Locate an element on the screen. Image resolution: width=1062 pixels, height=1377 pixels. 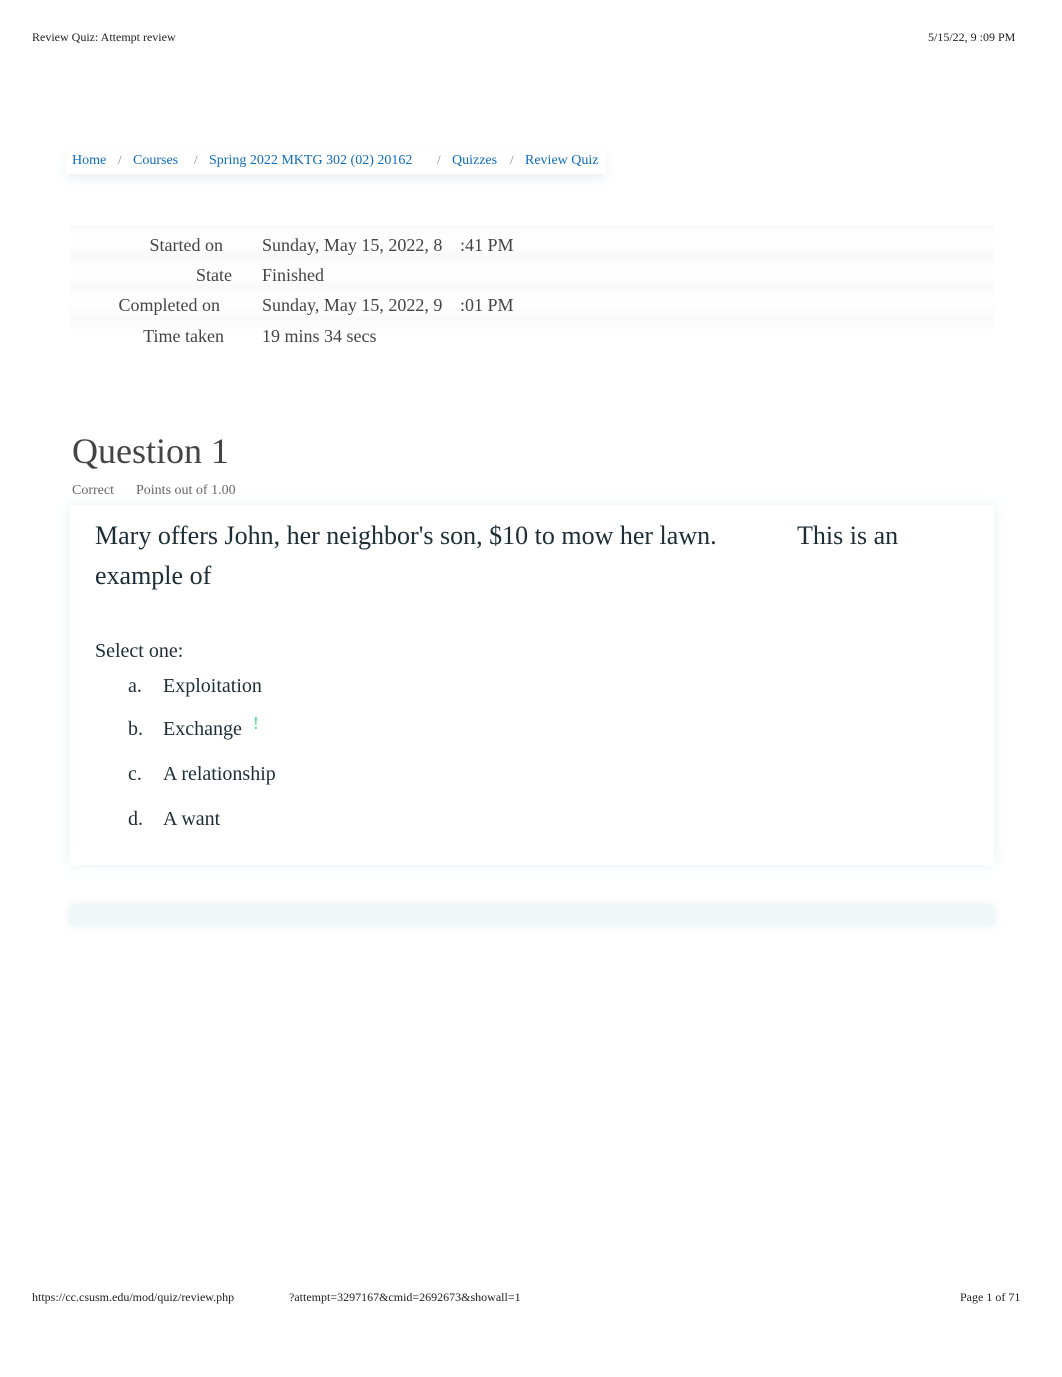
breadcrumb-courses: Courses is located at coordinates (155, 160).